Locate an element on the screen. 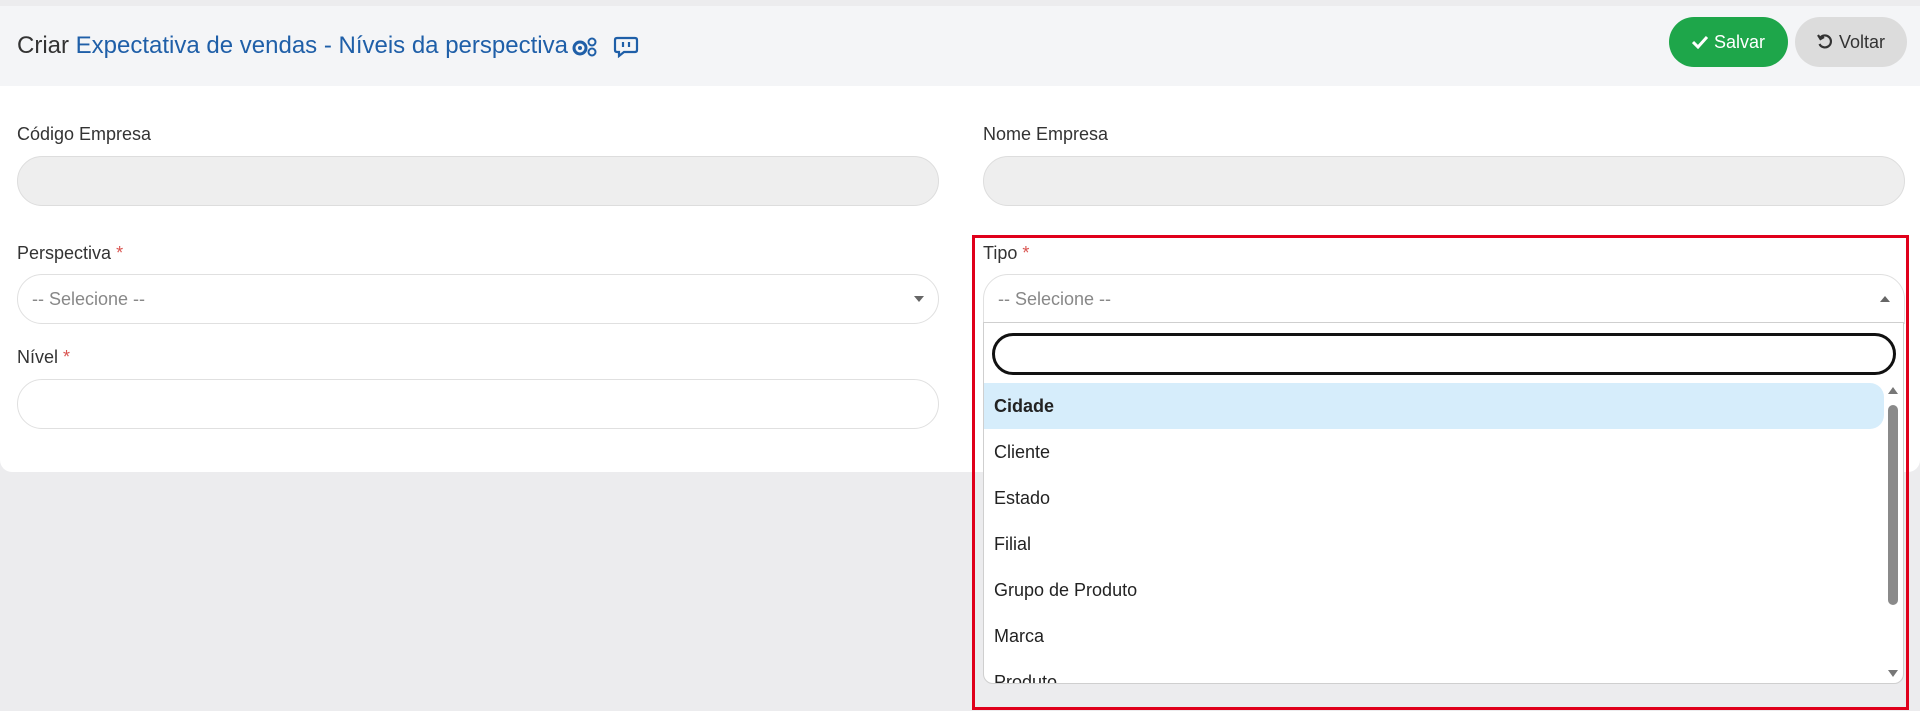 This screenshot has height=711, width=1920. undo-icon is located at coordinates (1824, 41).